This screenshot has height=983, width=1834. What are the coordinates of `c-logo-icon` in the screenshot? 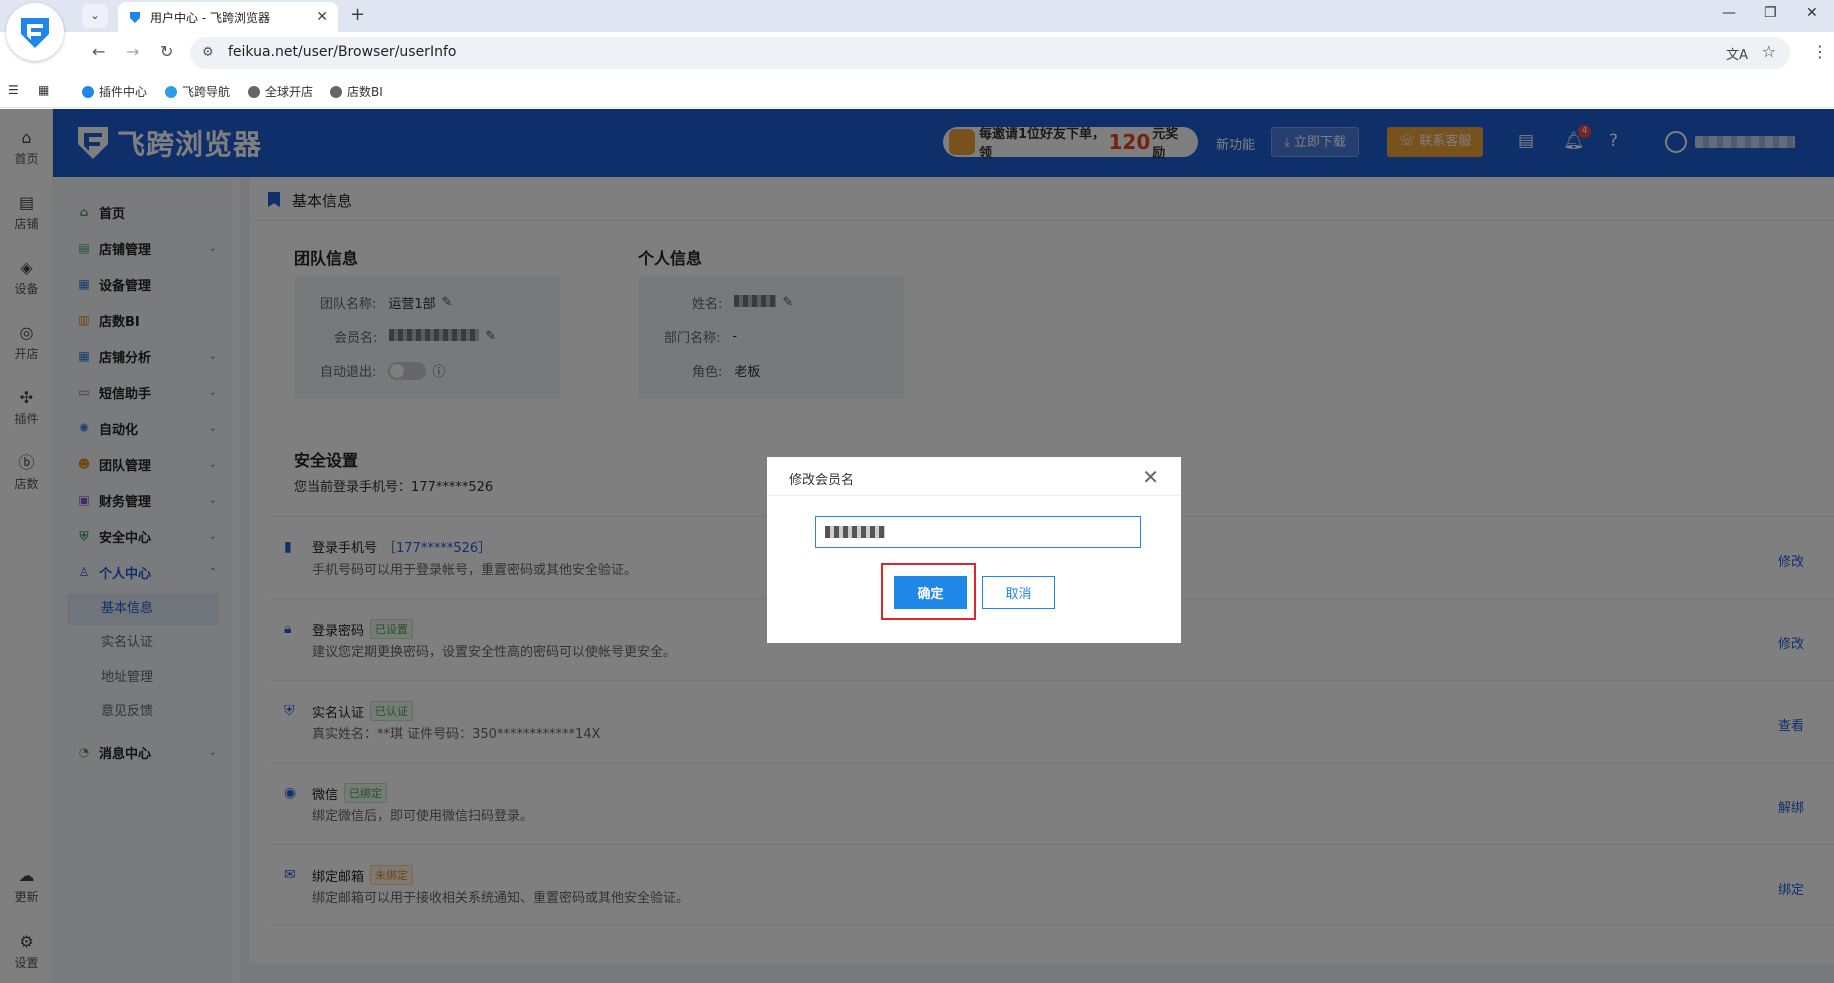 It's located at (171, 91).